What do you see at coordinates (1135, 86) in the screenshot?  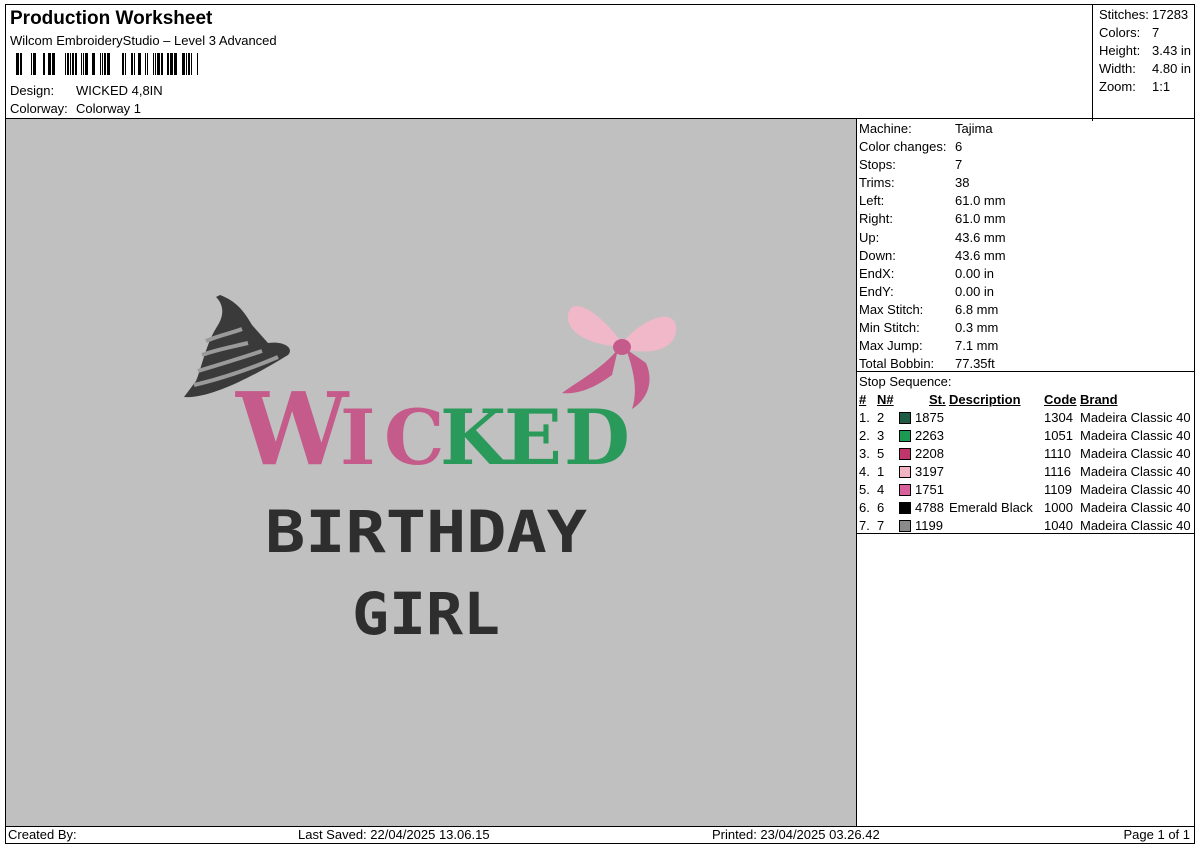 I see `summary-row: Zoom: 1:1` at bounding box center [1135, 86].